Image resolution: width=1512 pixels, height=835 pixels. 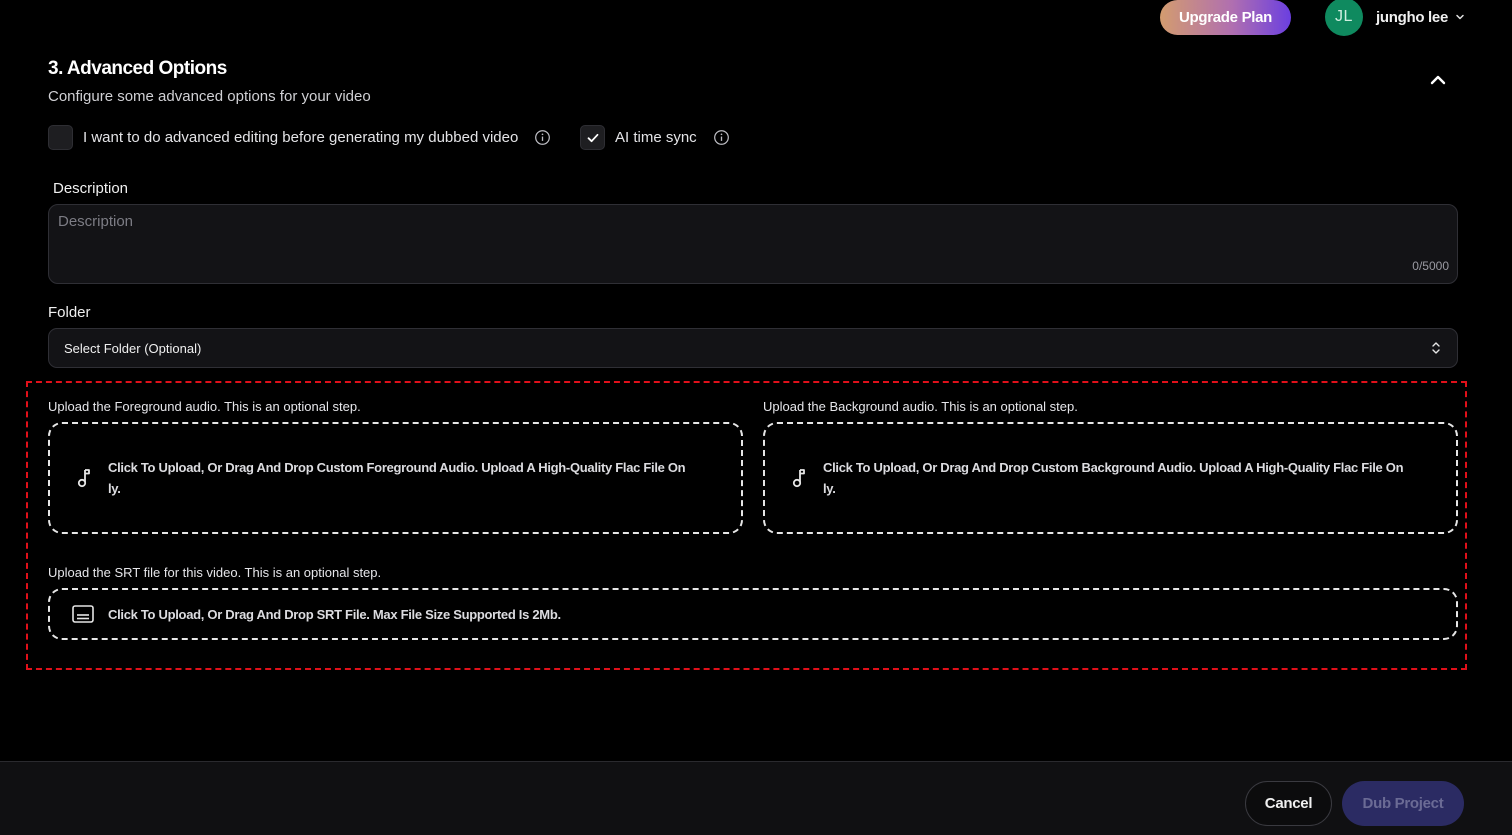 I want to click on chevron-down-icon, so click(x=1460, y=17).